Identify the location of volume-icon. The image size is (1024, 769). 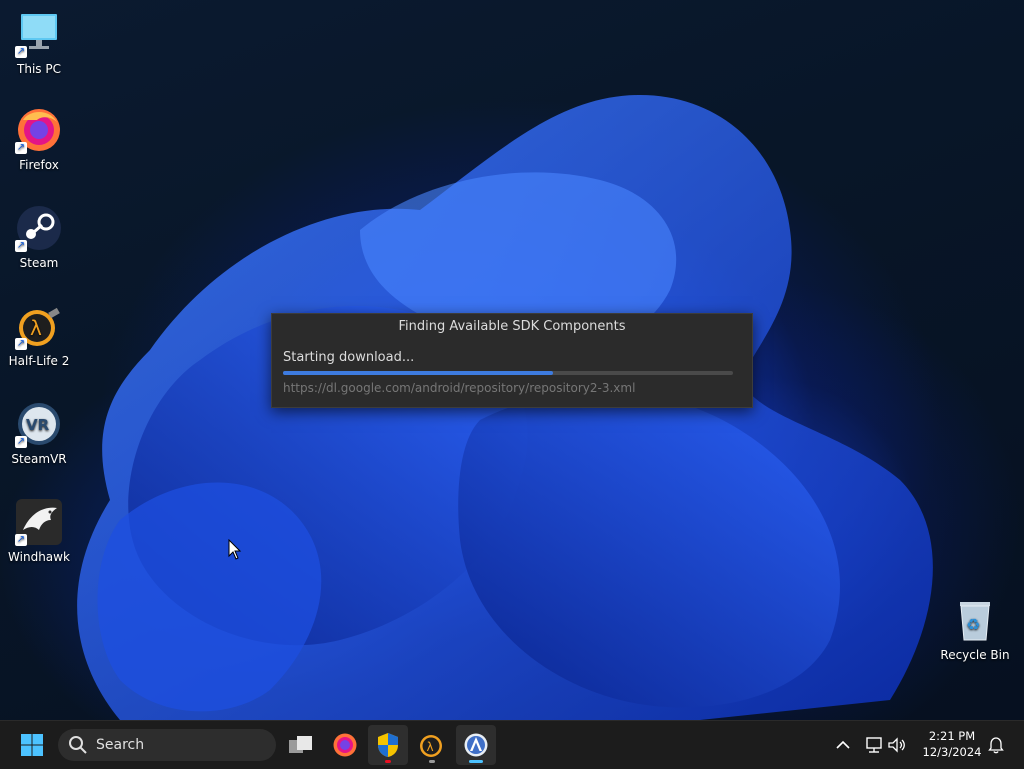
(896, 745).